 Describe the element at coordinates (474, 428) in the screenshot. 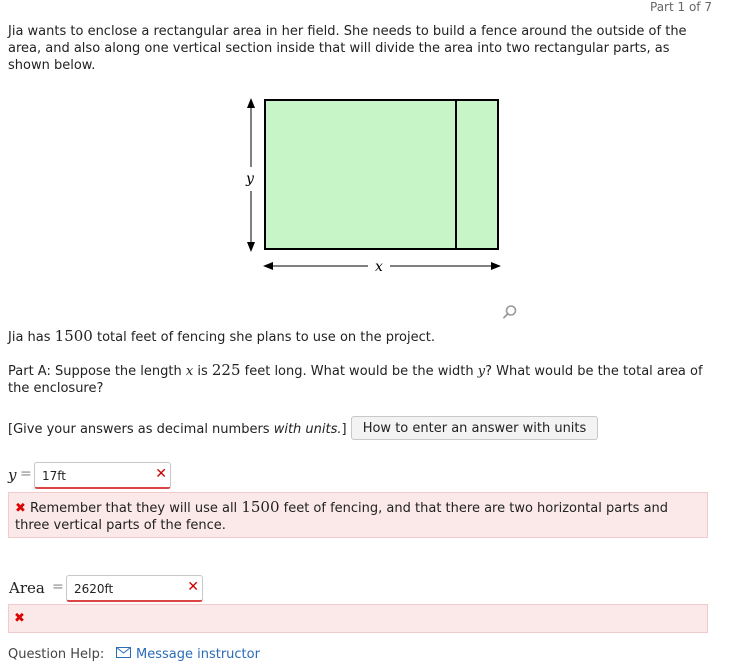

I see `units-help-button: How to enter an answer with units` at that location.